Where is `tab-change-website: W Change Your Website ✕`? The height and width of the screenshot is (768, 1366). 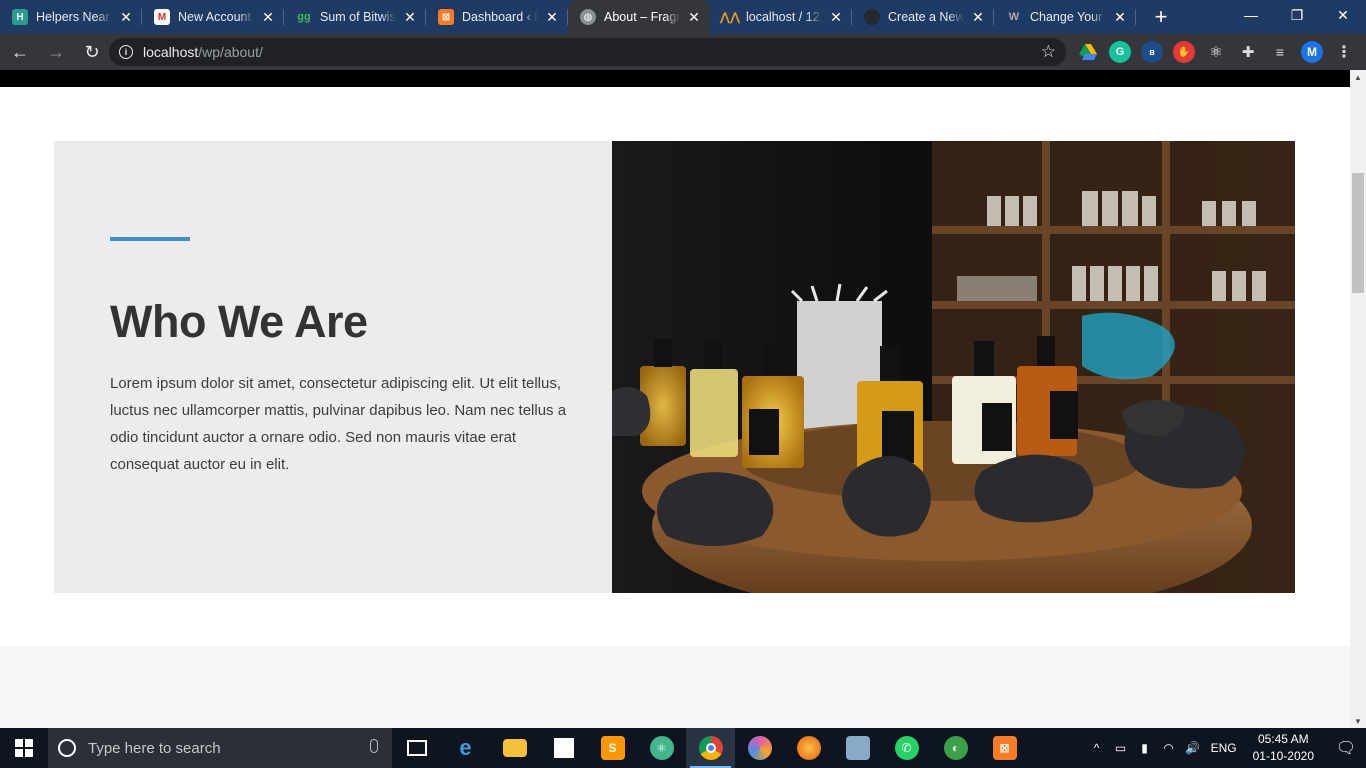 tab-change-website: W Change Your Website ✕ is located at coordinates (1065, 17).